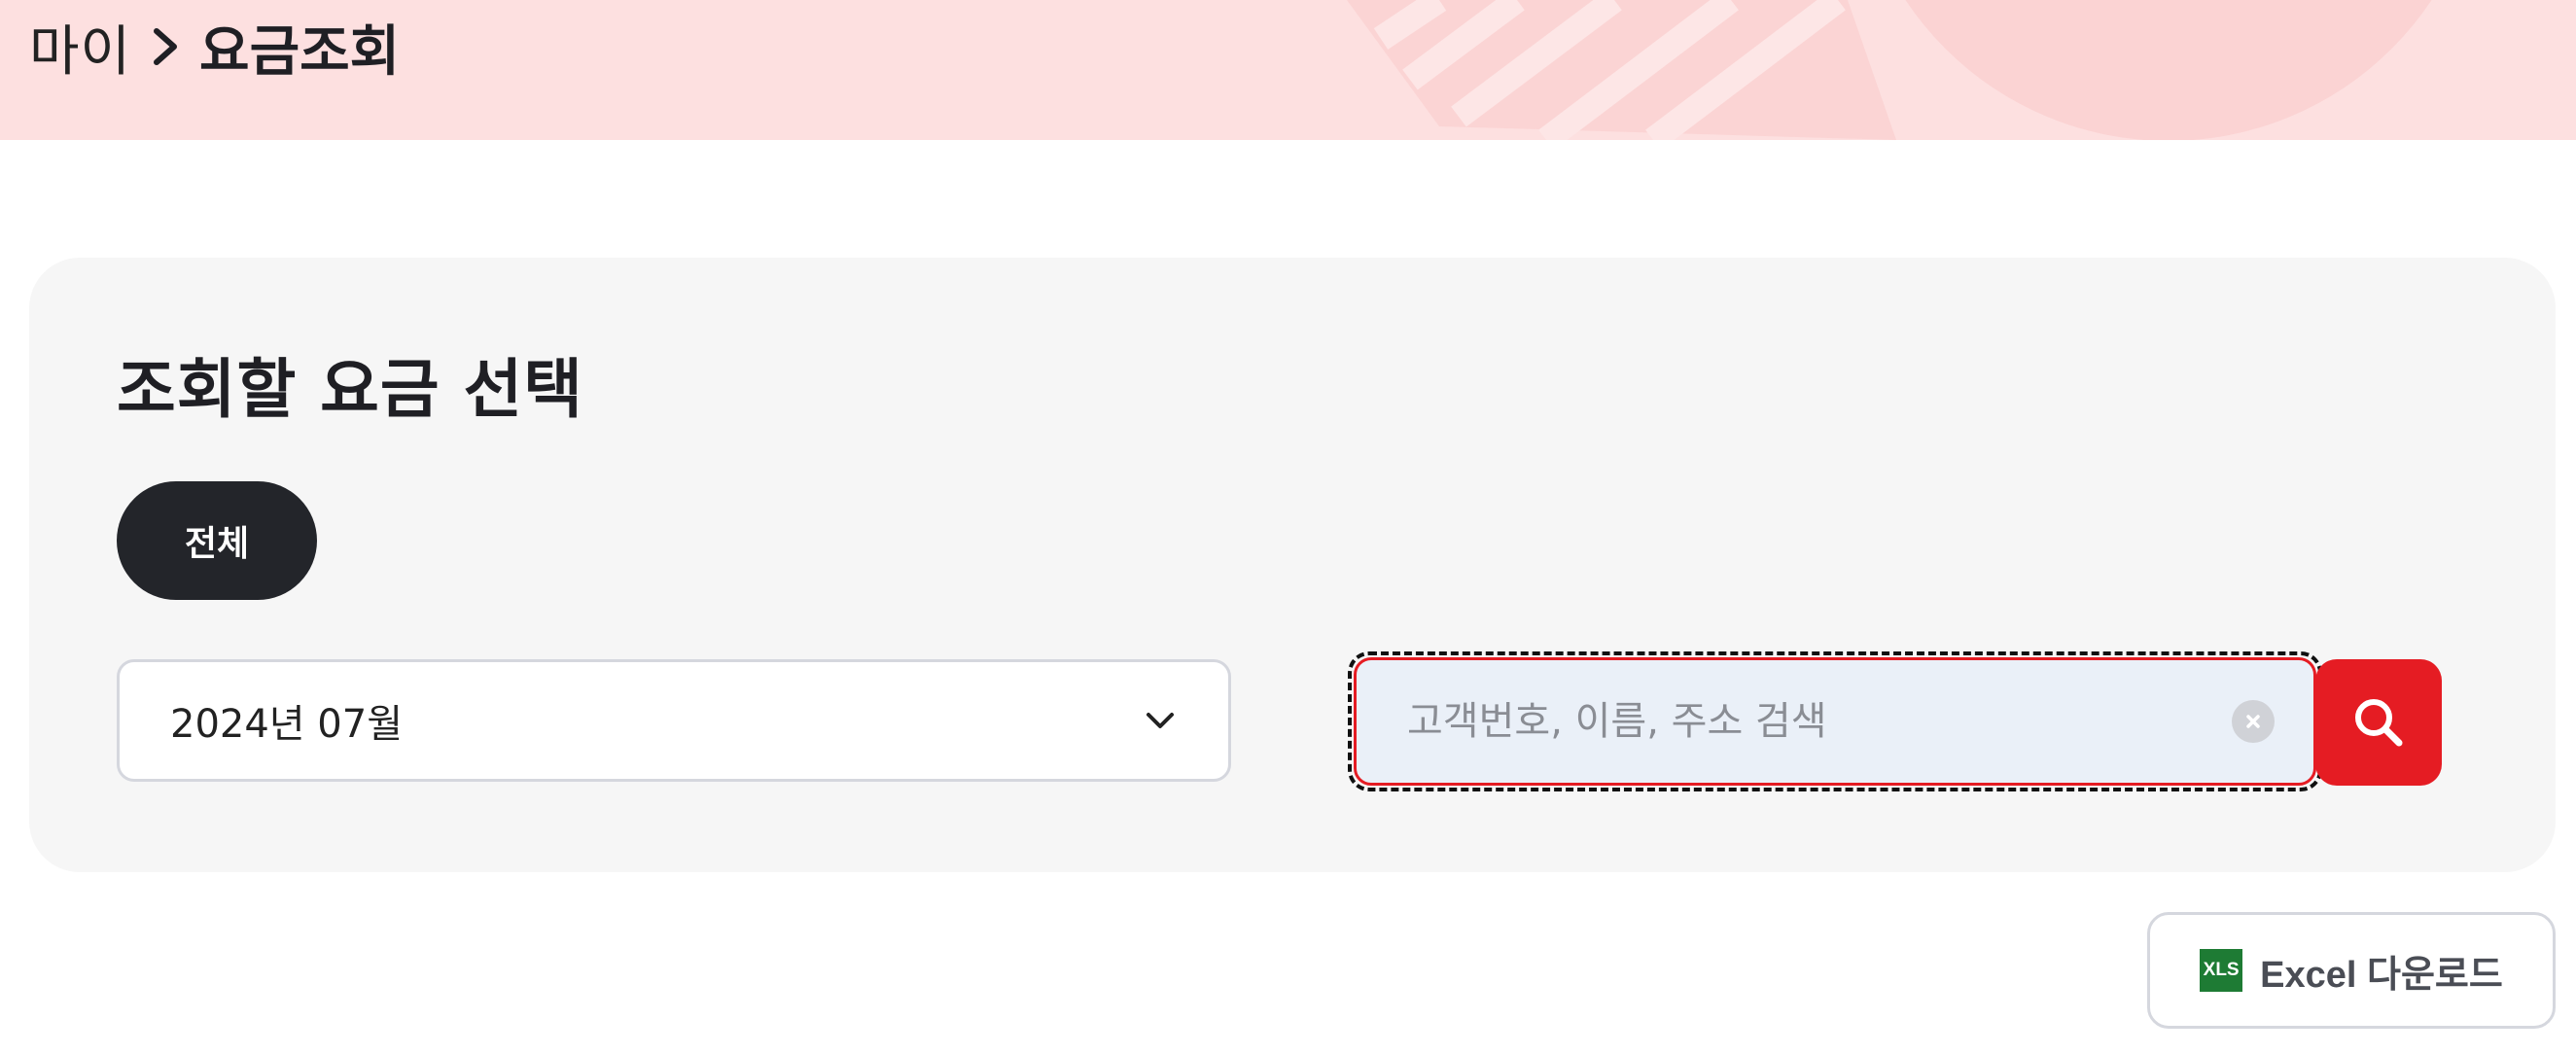 This screenshot has width=2576, height=1054. I want to click on breadcrumb-current: 요금조회, so click(300, 52).